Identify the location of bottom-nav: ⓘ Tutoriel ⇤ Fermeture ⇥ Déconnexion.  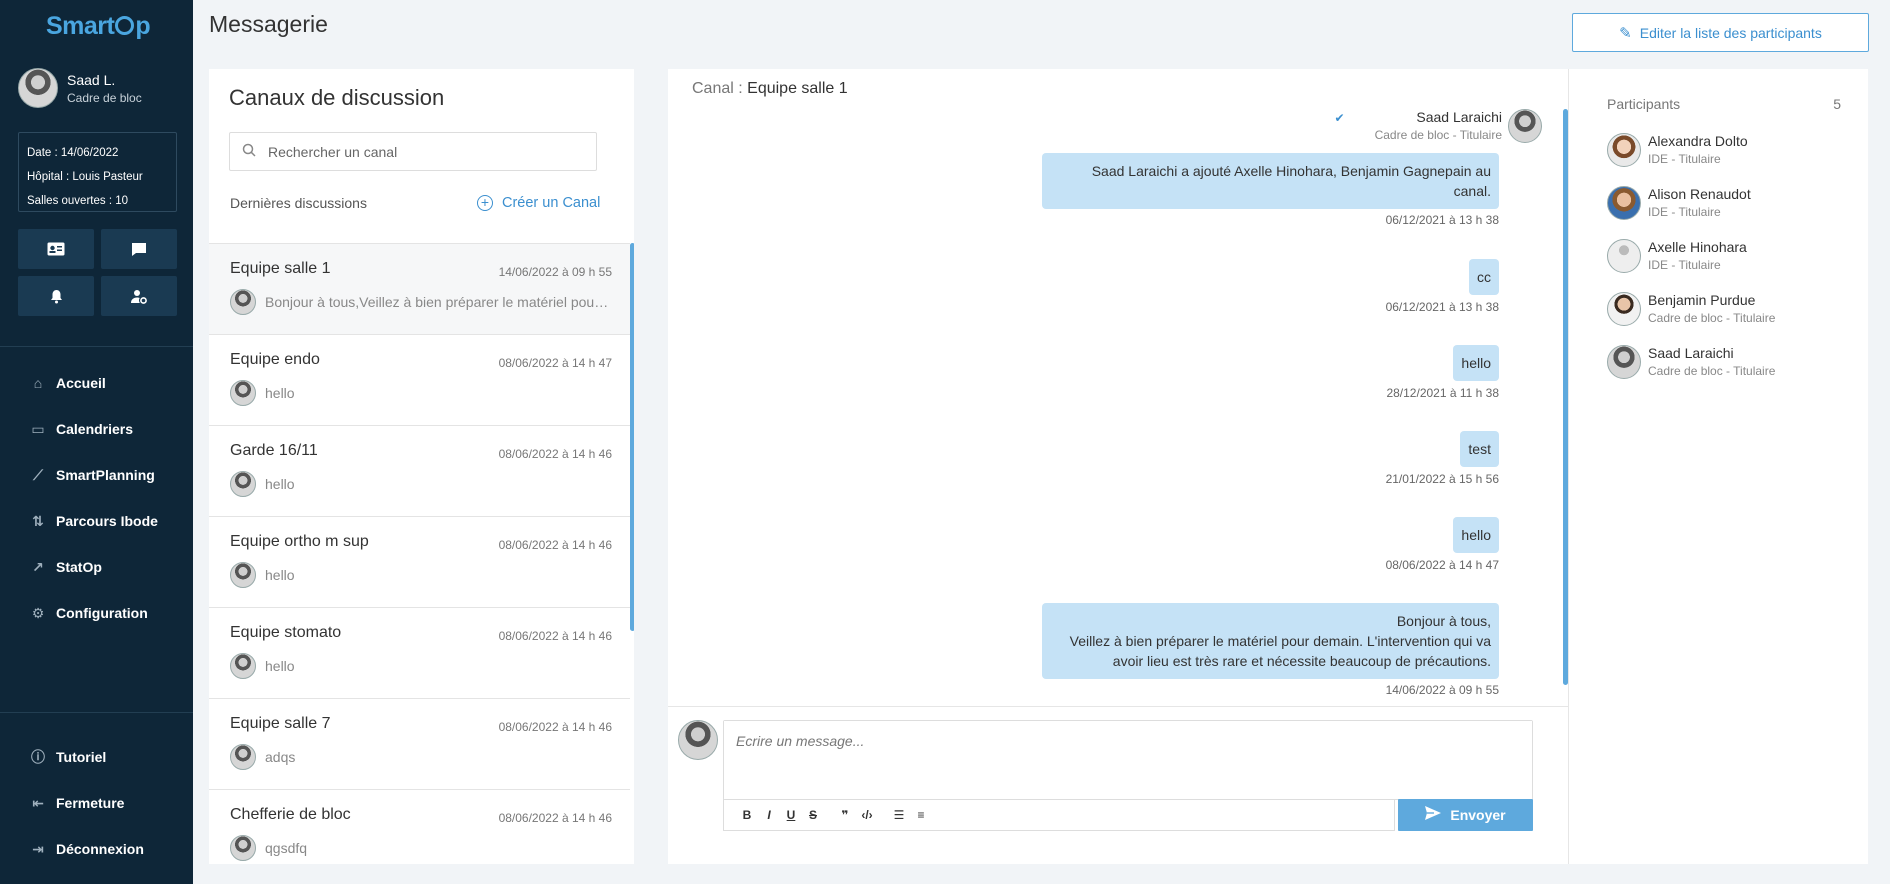
(96, 803).